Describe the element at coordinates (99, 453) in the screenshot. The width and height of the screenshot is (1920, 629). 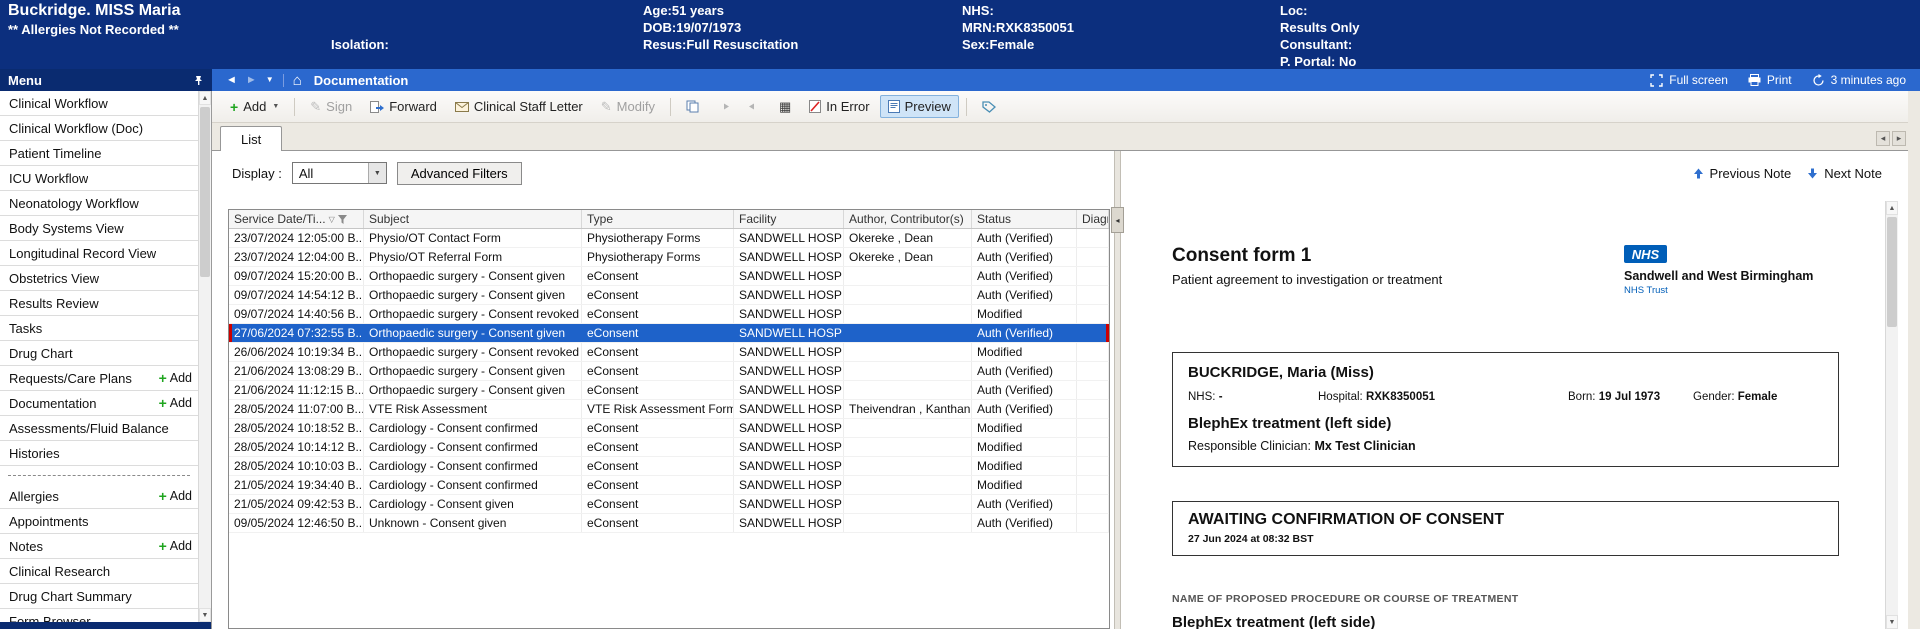
I see `sidebar-item: Histories` at that location.